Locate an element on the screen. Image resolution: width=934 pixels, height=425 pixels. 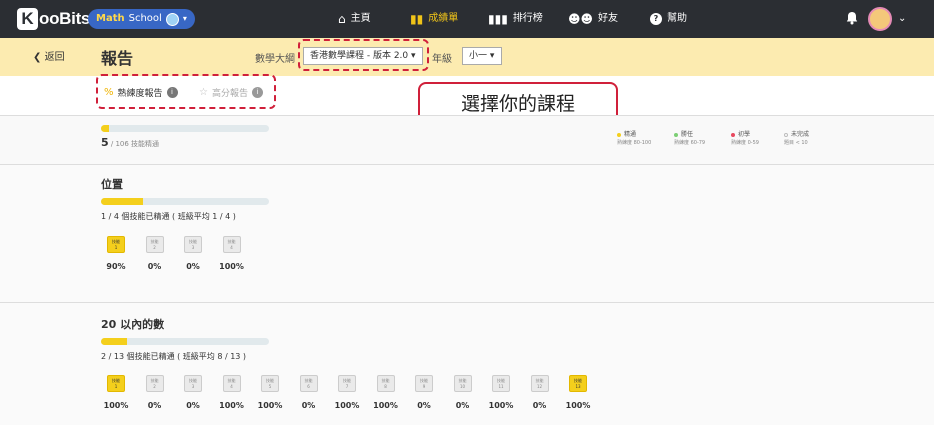
podium-icon: ▮▮▮ is located at coordinates (498, 19).